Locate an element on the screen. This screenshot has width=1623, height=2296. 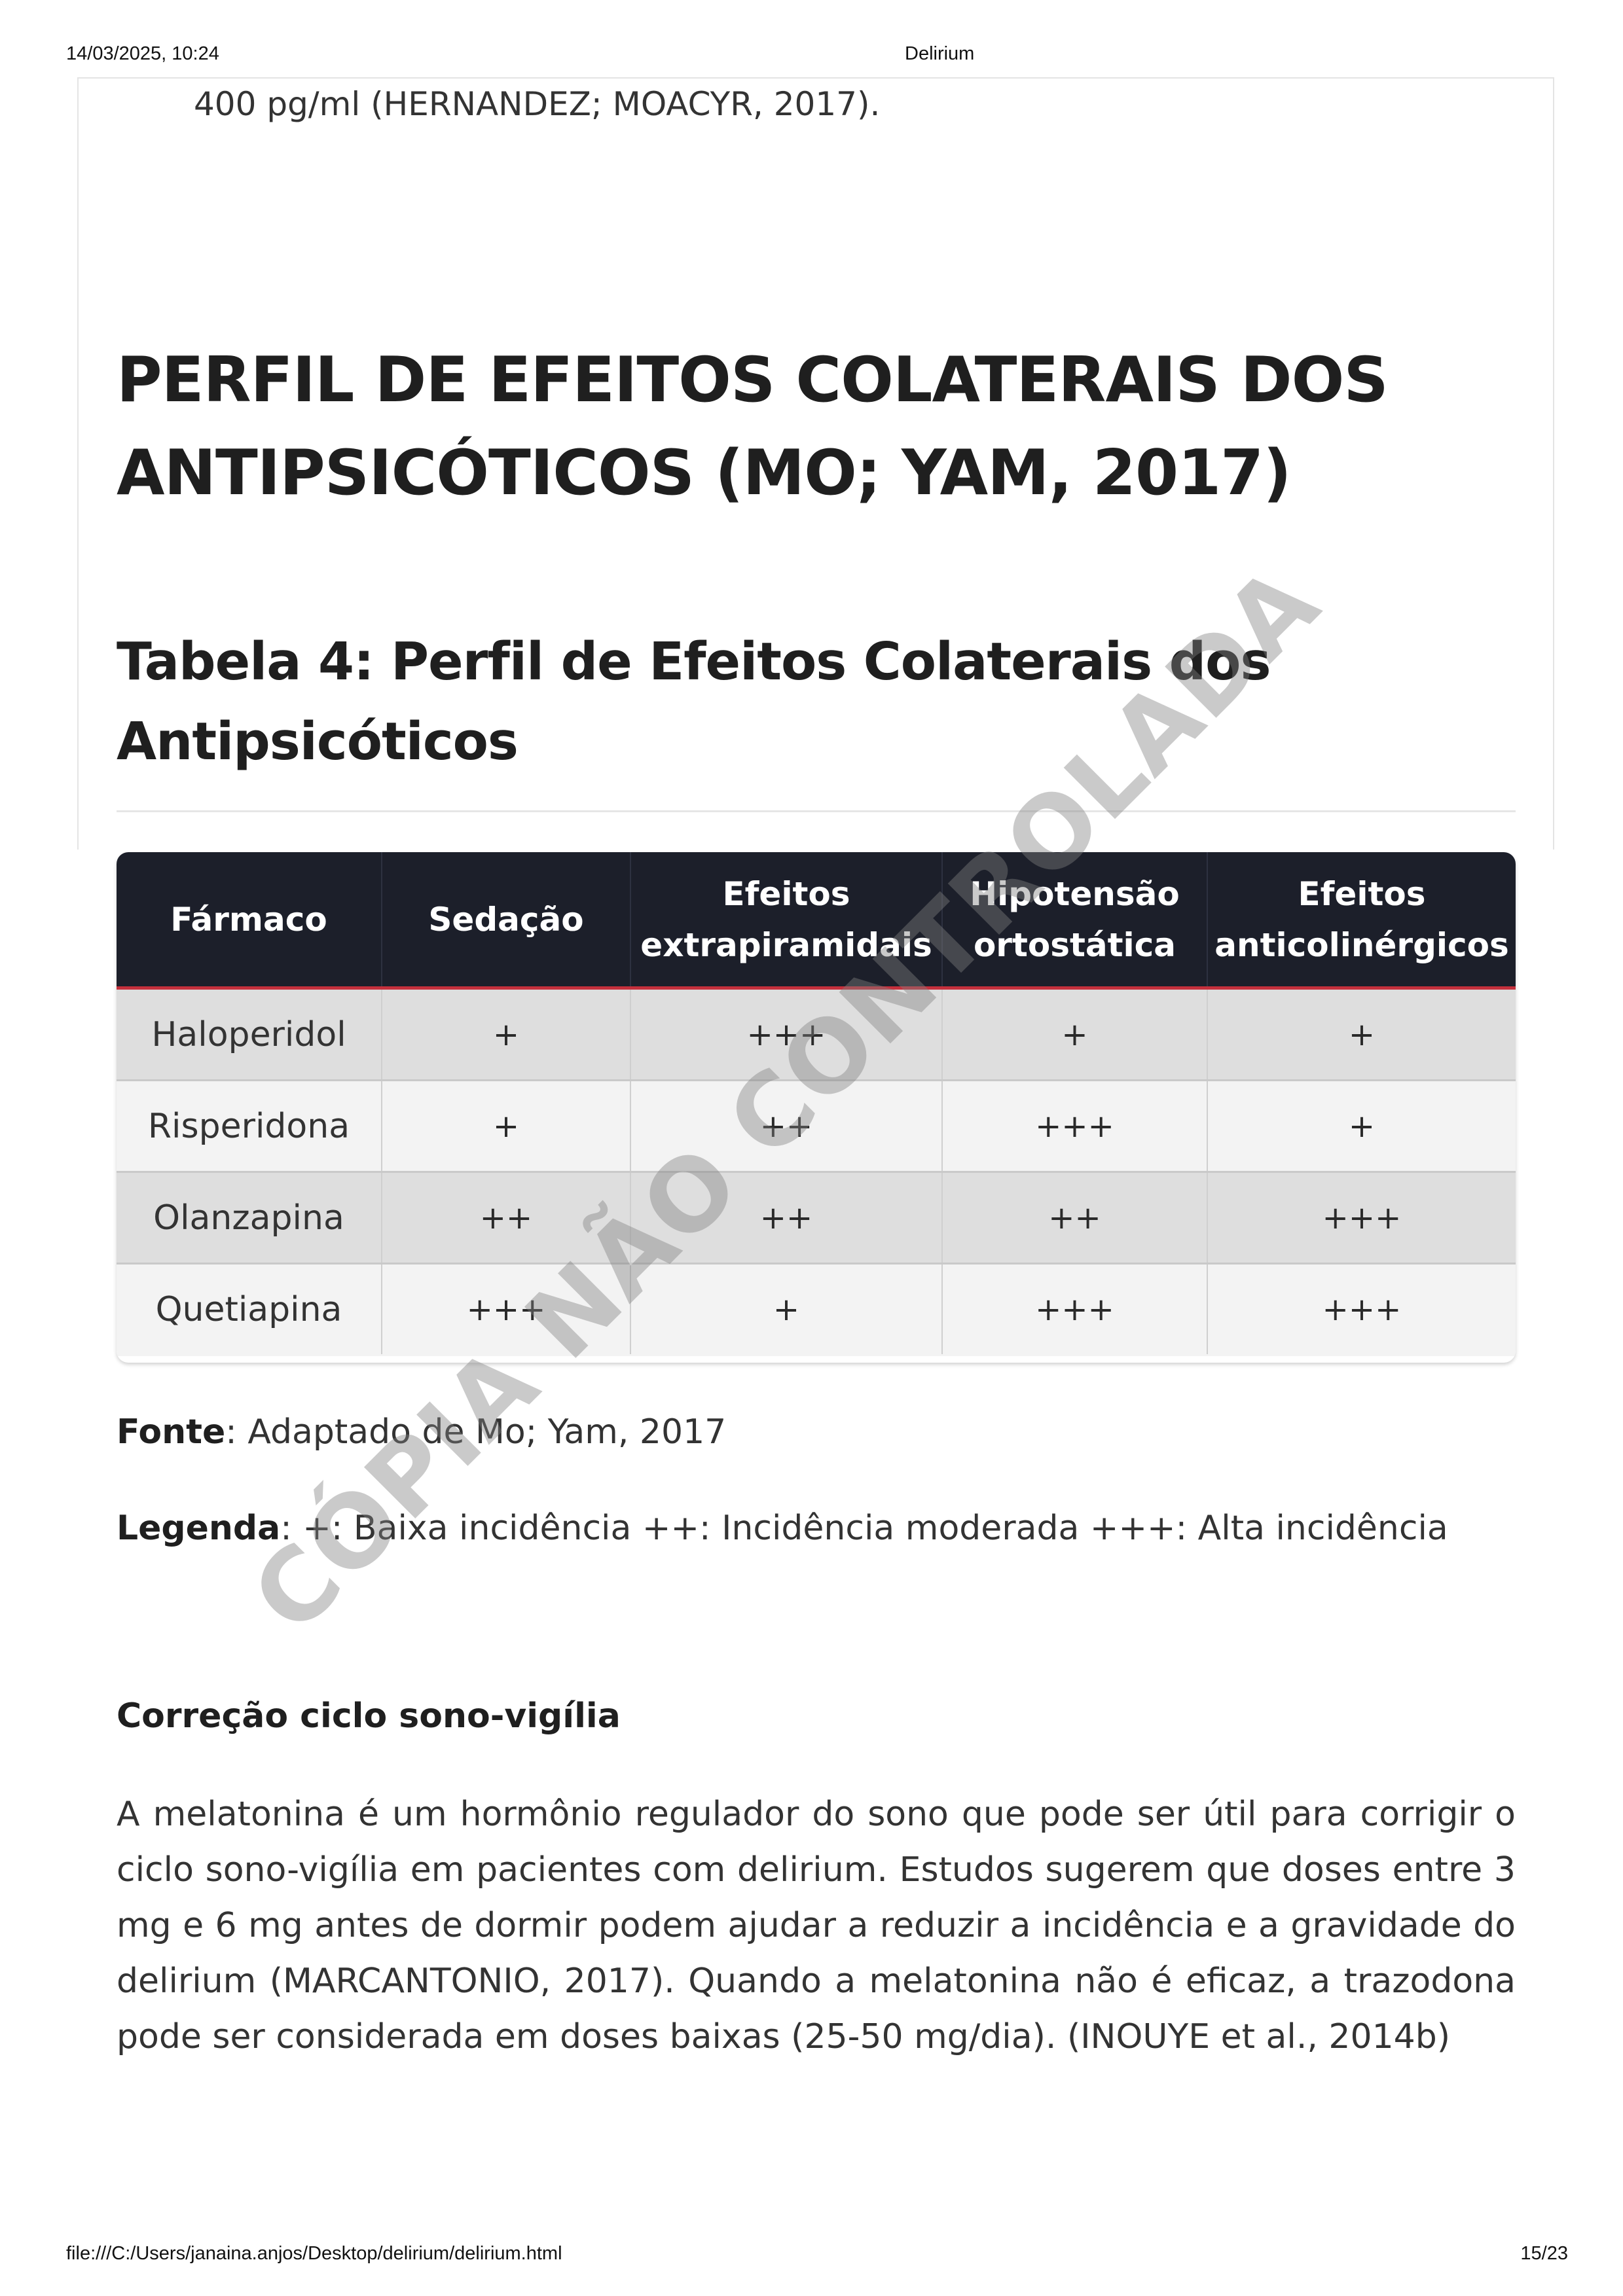
print-page-title: Delirium is located at coordinates (940, 53).